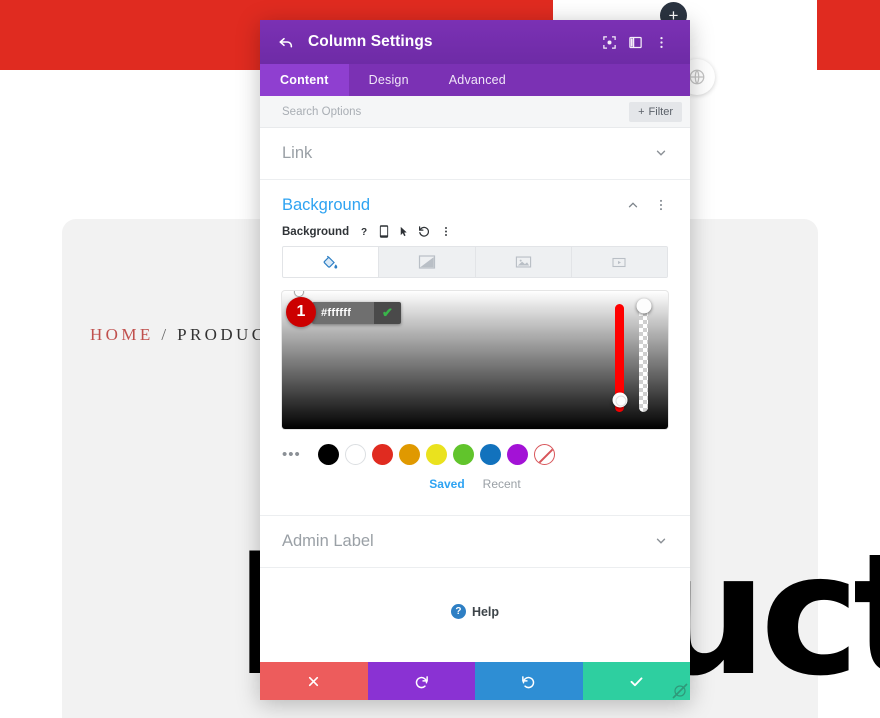  I want to click on background-type-color, so click(331, 262).